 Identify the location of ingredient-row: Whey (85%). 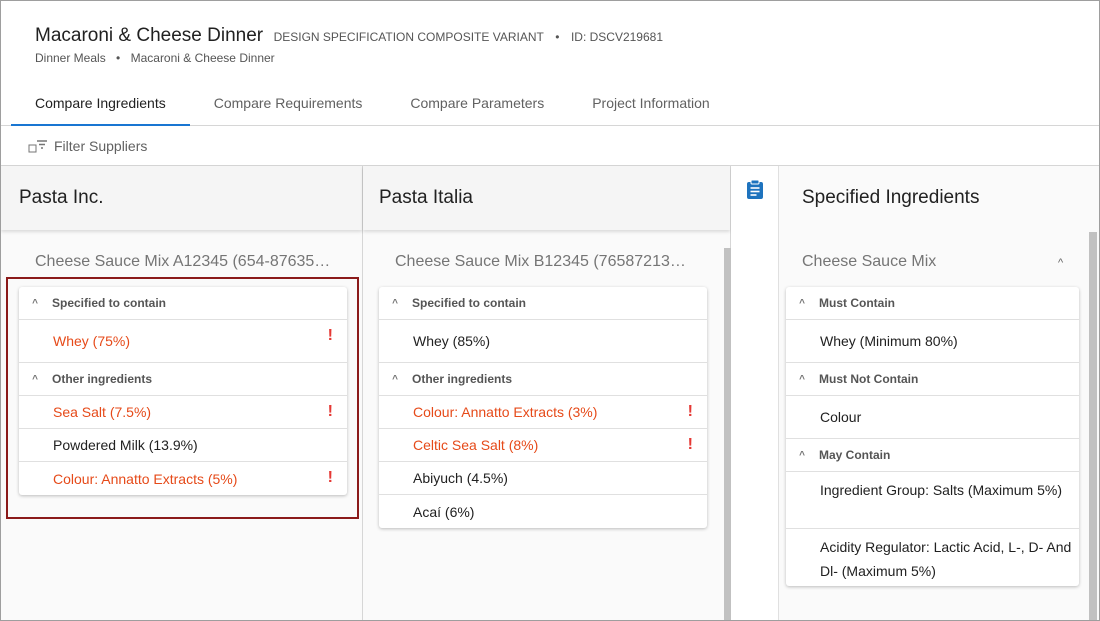
(543, 341).